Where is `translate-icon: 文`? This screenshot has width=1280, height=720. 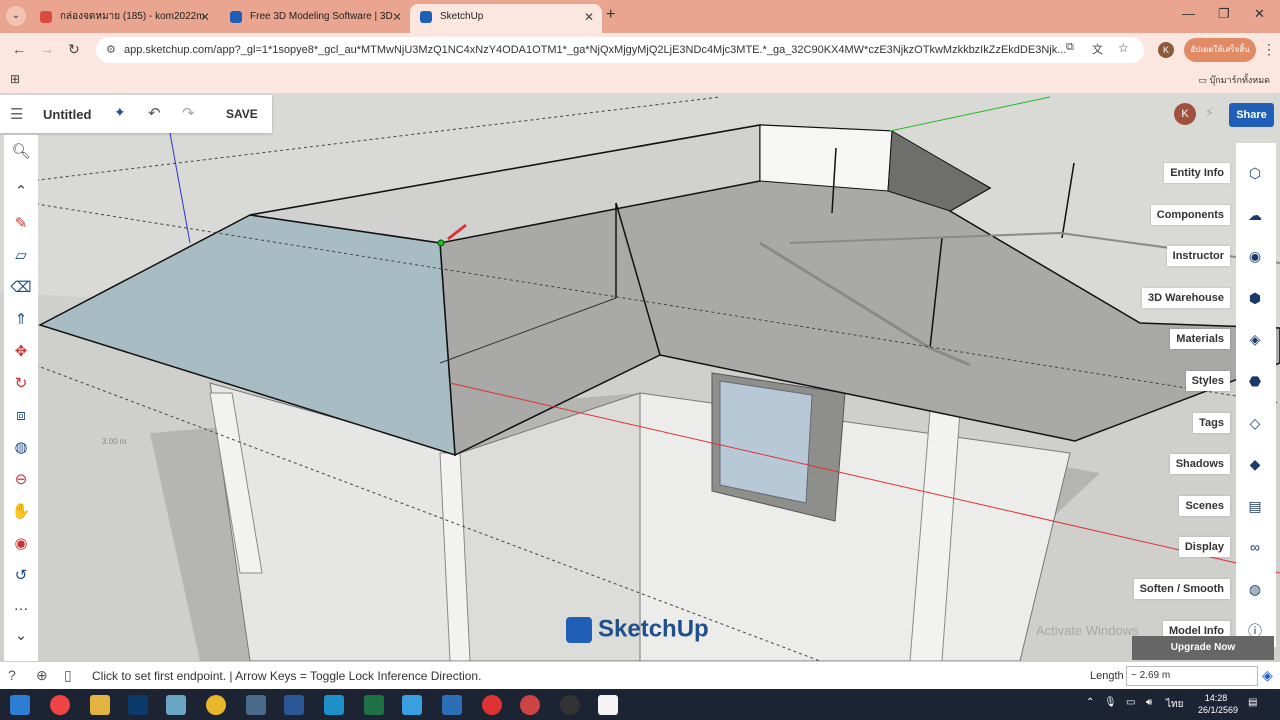
translate-icon: 文 is located at coordinates (1097, 49).